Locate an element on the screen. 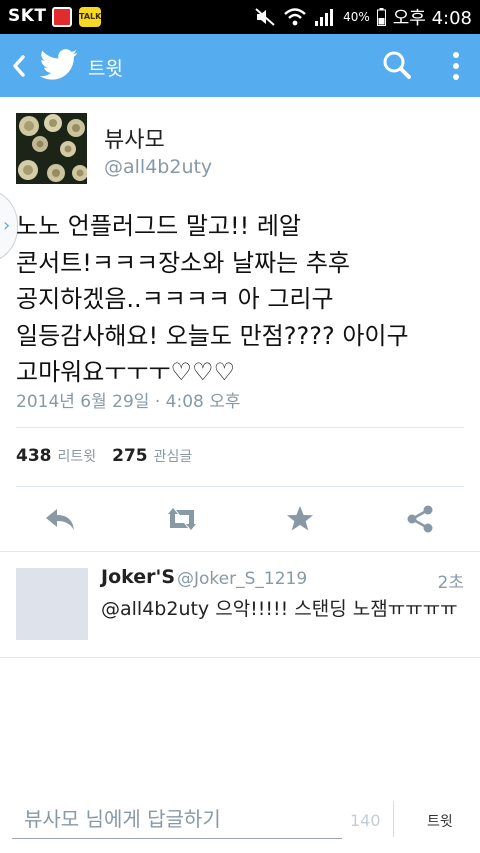 This screenshot has width=480, height=853. tweet-text-line: 노노 언플러그드 말고!! 레알 is located at coordinates (159, 226).